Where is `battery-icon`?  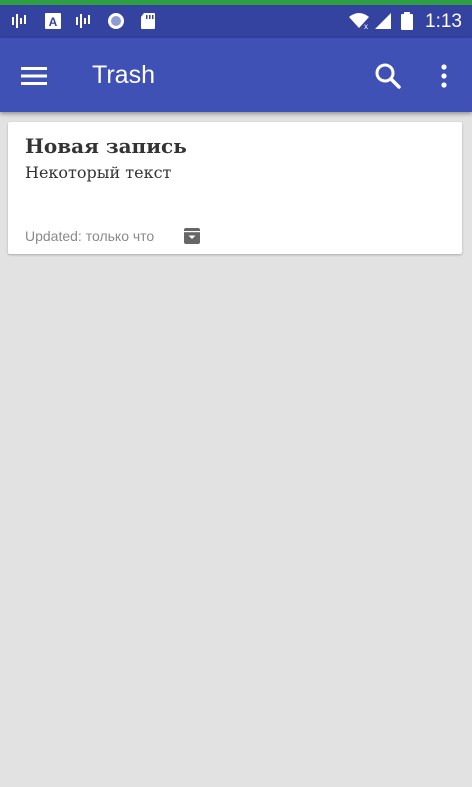
battery-icon is located at coordinates (407, 21).